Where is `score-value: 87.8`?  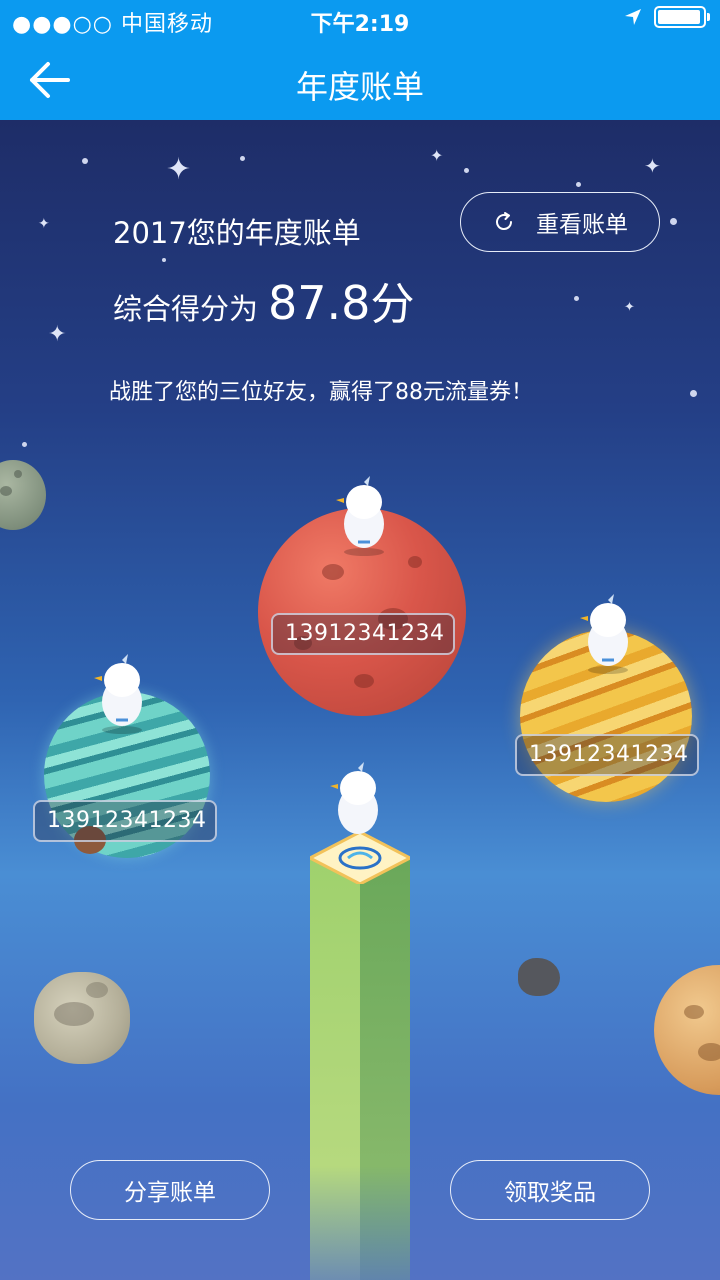 score-value: 87.8 is located at coordinates (319, 303).